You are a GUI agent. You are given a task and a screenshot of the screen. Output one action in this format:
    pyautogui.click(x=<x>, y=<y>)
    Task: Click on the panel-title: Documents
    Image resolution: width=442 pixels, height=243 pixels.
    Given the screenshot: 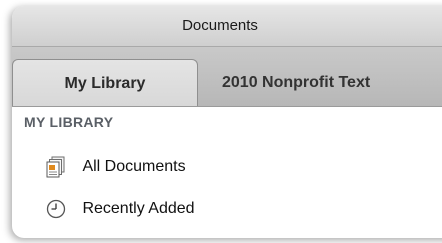 What is the action you would take?
    pyautogui.click(x=220, y=25)
    